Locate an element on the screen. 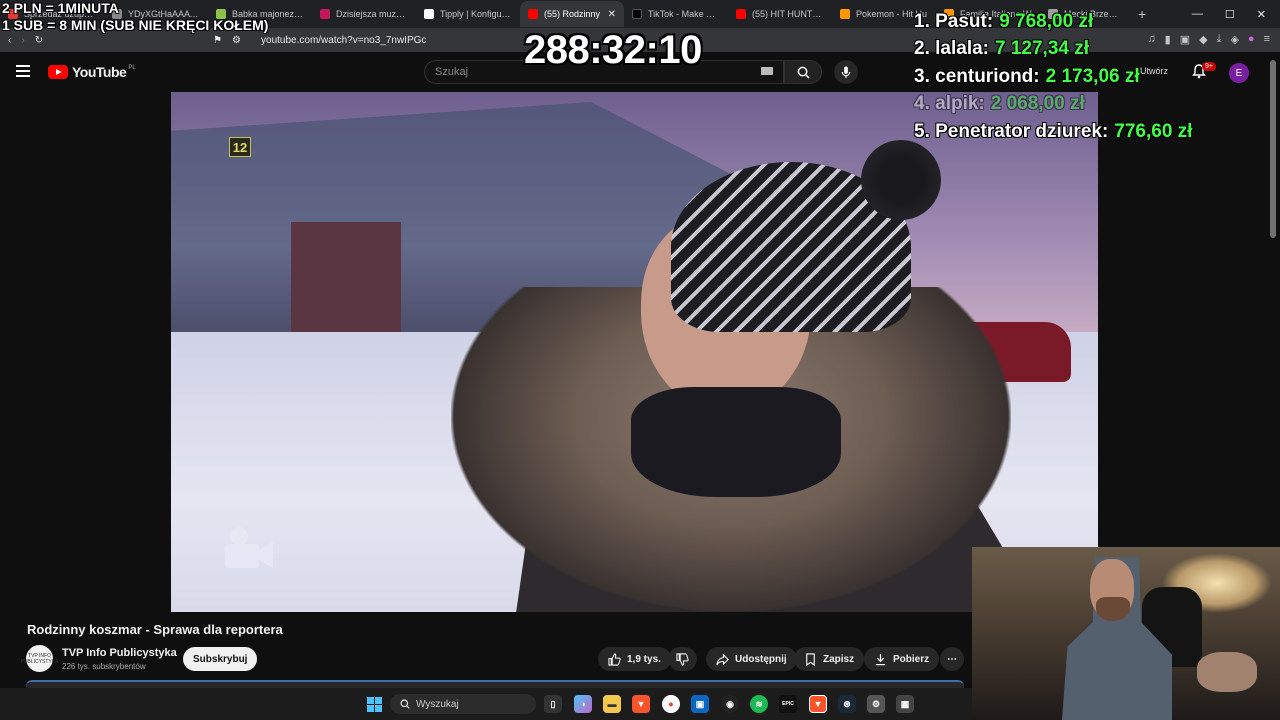 Image resolution: width=1280 pixels, height=720 pixels. brave-browser-icon: ▼ is located at coordinates (641, 704).